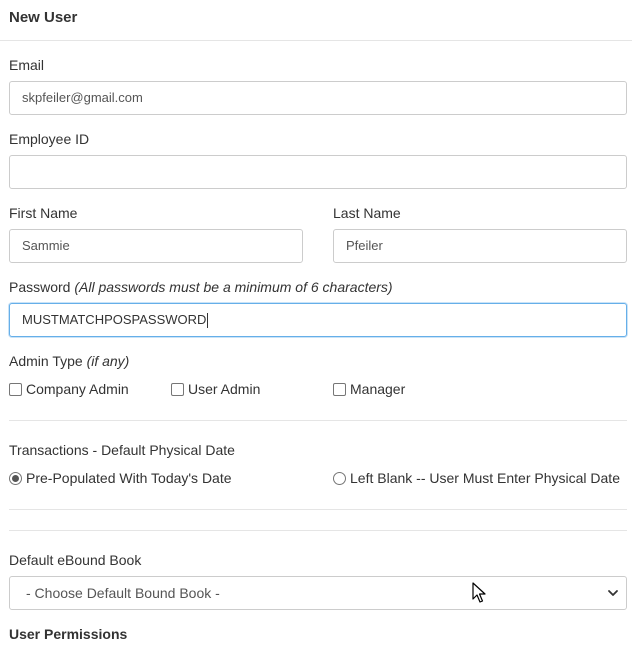 Image resolution: width=632 pixels, height=647 pixels. Describe the element at coordinates (43, 17) in the screenshot. I see `page-title: New User` at that location.